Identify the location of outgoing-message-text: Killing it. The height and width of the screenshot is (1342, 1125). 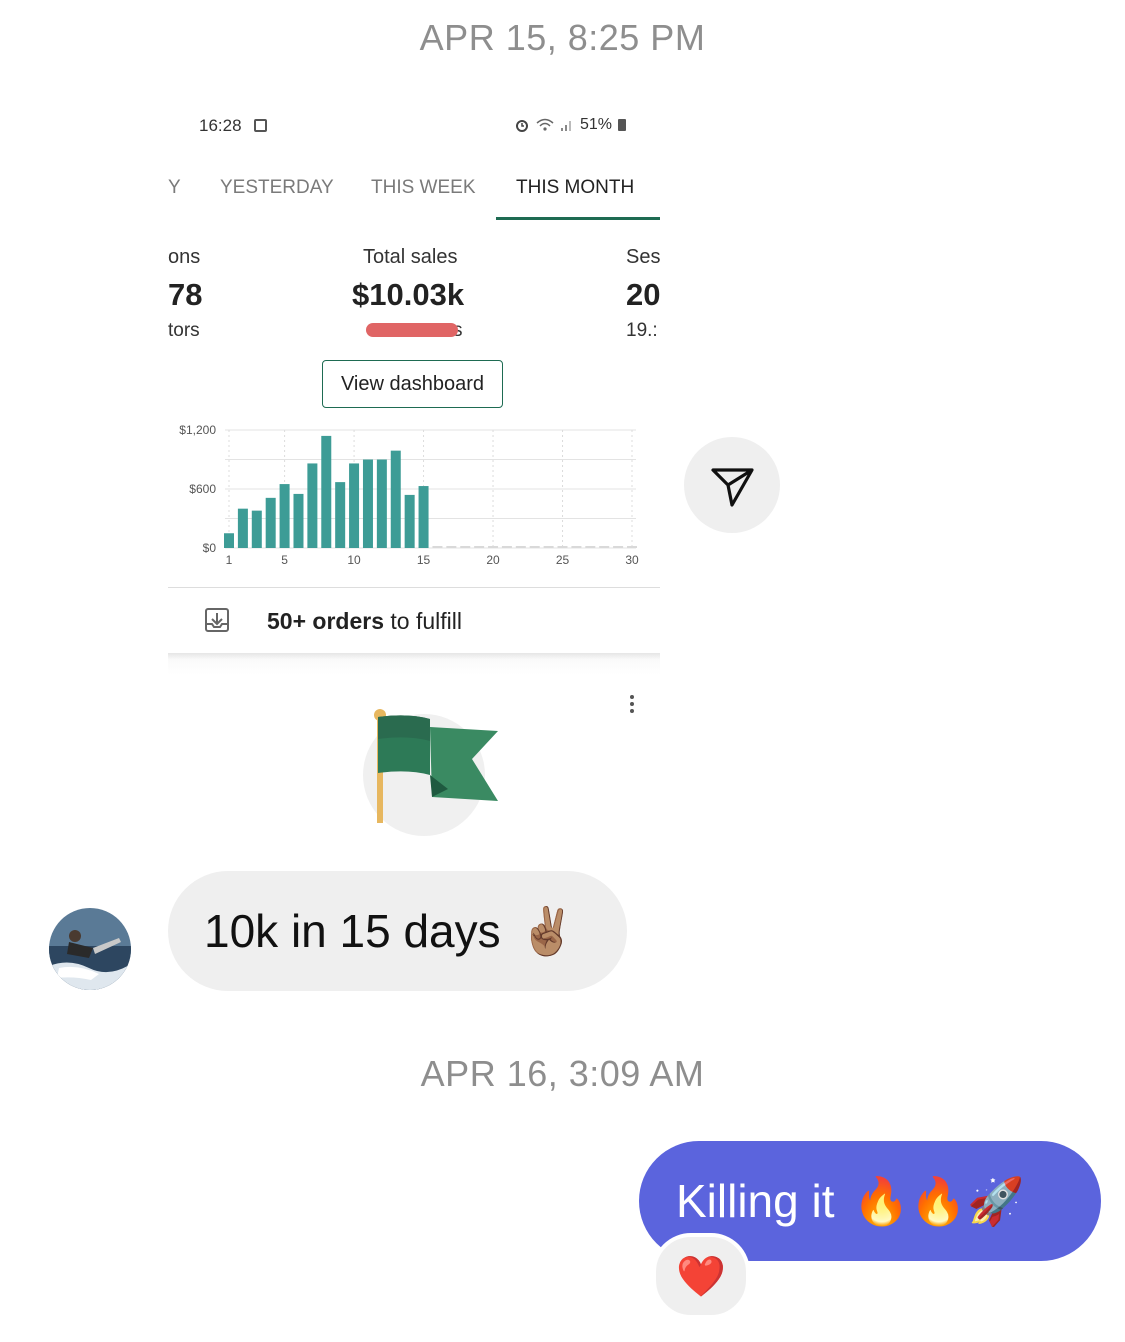
(755, 1201).